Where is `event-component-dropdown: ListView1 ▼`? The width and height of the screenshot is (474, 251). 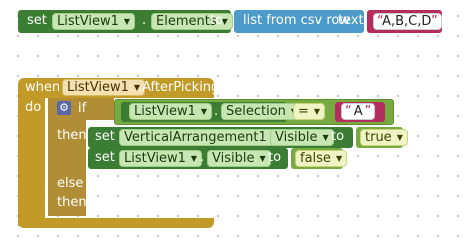 event-component-dropdown: ListView1 ▼ is located at coordinates (104, 87).